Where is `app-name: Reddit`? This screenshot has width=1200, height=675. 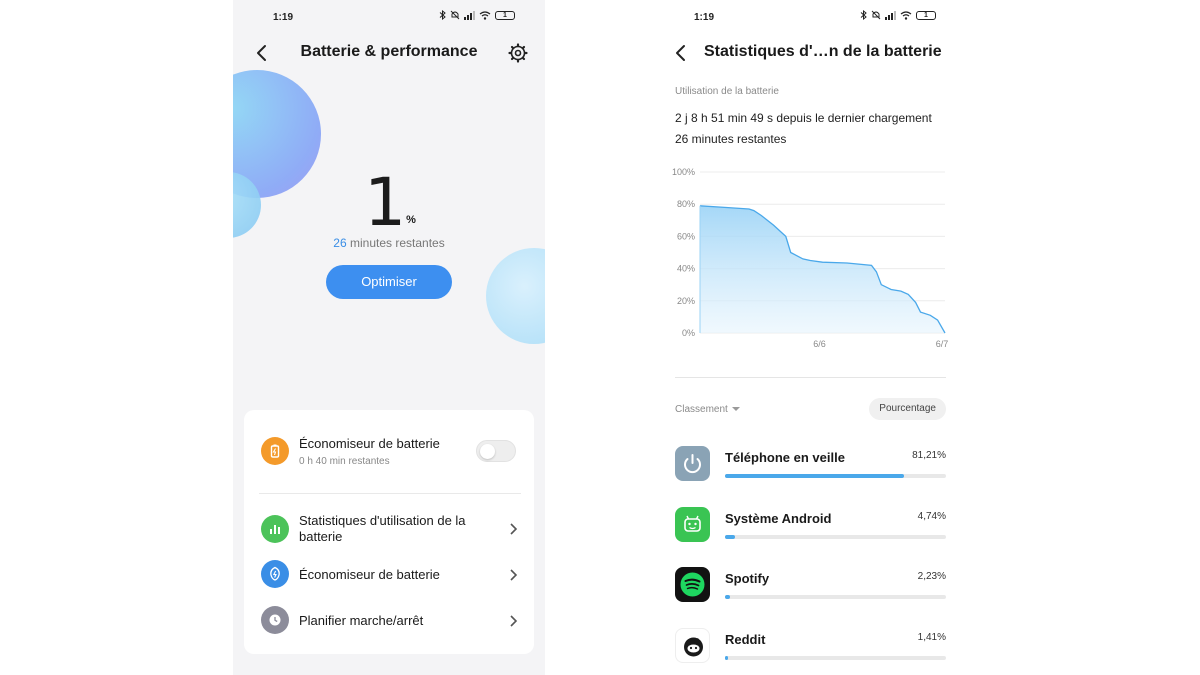
app-name: Reddit is located at coordinates (745, 639).